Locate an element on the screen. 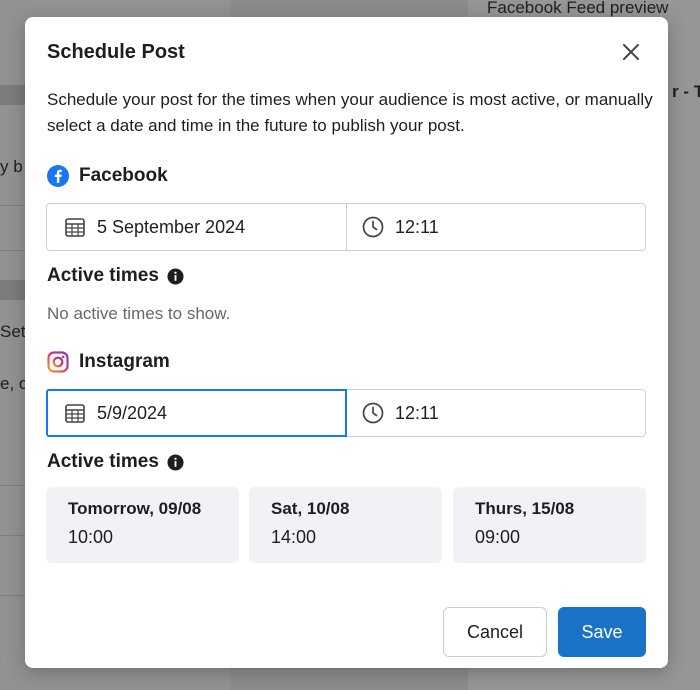 This screenshot has height=690, width=700. instagram-date-value: 5/9/2024 is located at coordinates (132, 412).